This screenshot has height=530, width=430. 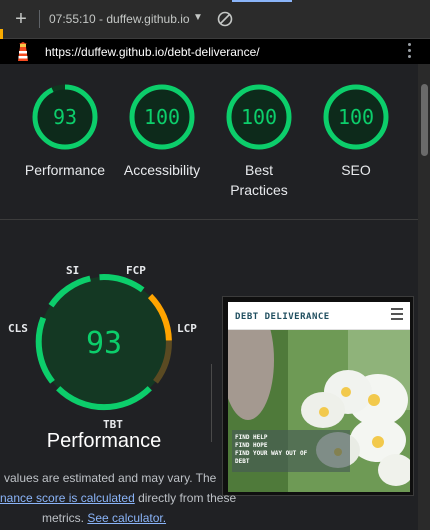 I want to click on gauge-performance: 93 Performance, so click(x=65, y=132).